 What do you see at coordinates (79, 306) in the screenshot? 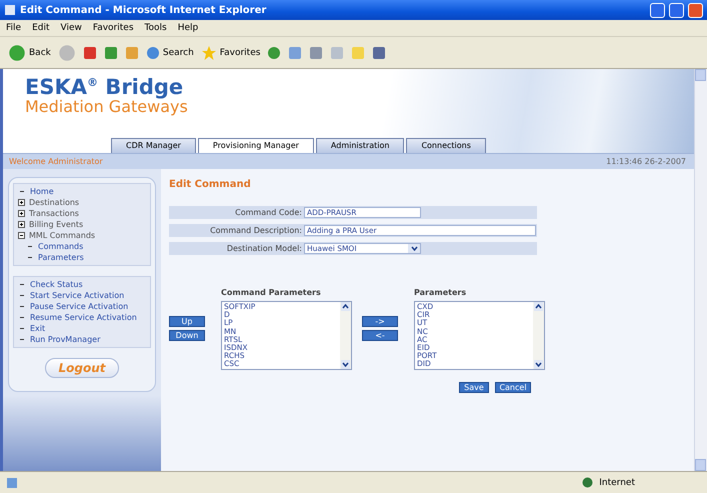
I see `action-link: Pause Service Activation` at bounding box center [79, 306].